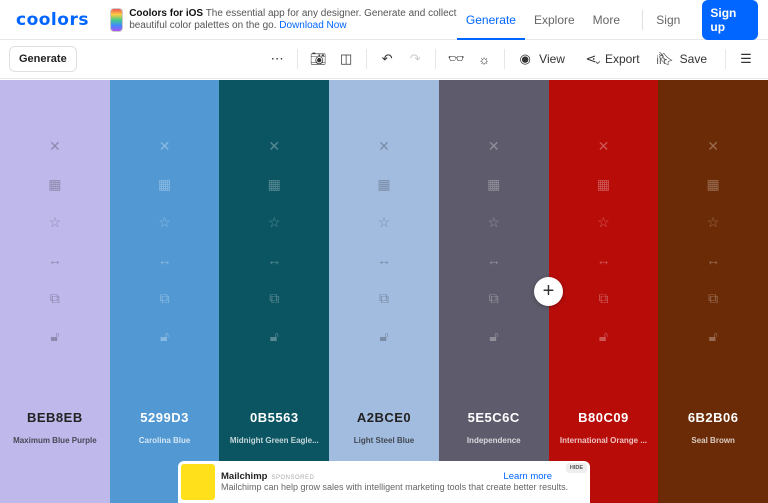 The width and height of the screenshot is (768, 503). What do you see at coordinates (55, 440) in the screenshot?
I see `color-name: Maximum Blue Purple` at bounding box center [55, 440].